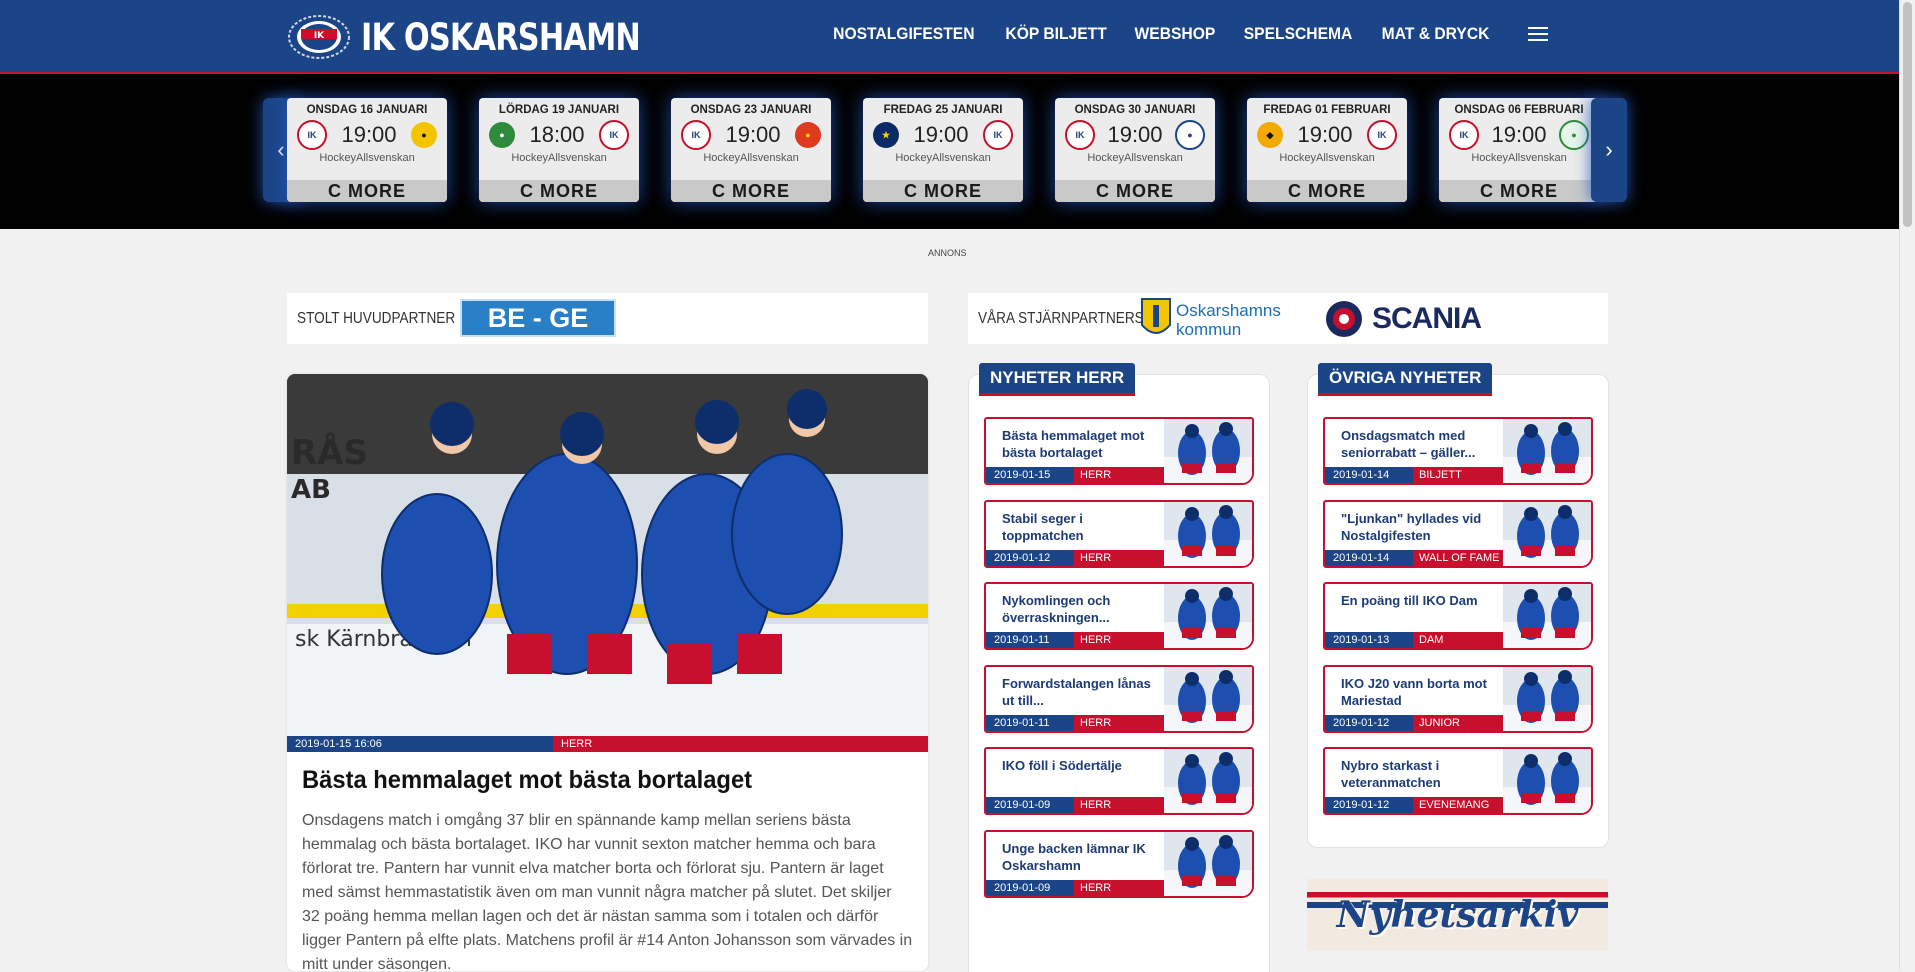 This screenshot has width=1915, height=972. Describe the element at coordinates (1436, 34) in the screenshot. I see `nav-mat-dryck: MAT & DRYCK` at that location.